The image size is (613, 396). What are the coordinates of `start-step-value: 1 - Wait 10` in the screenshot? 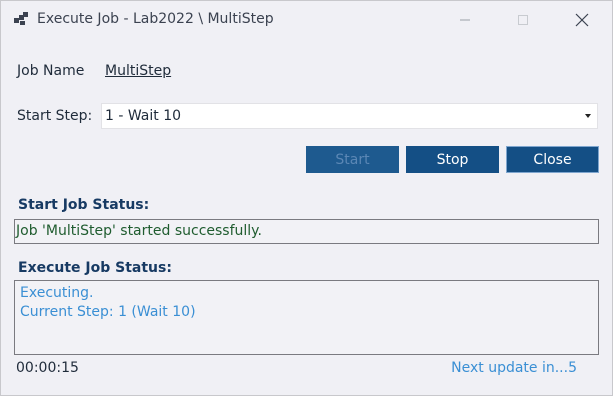 It's located at (143, 116).